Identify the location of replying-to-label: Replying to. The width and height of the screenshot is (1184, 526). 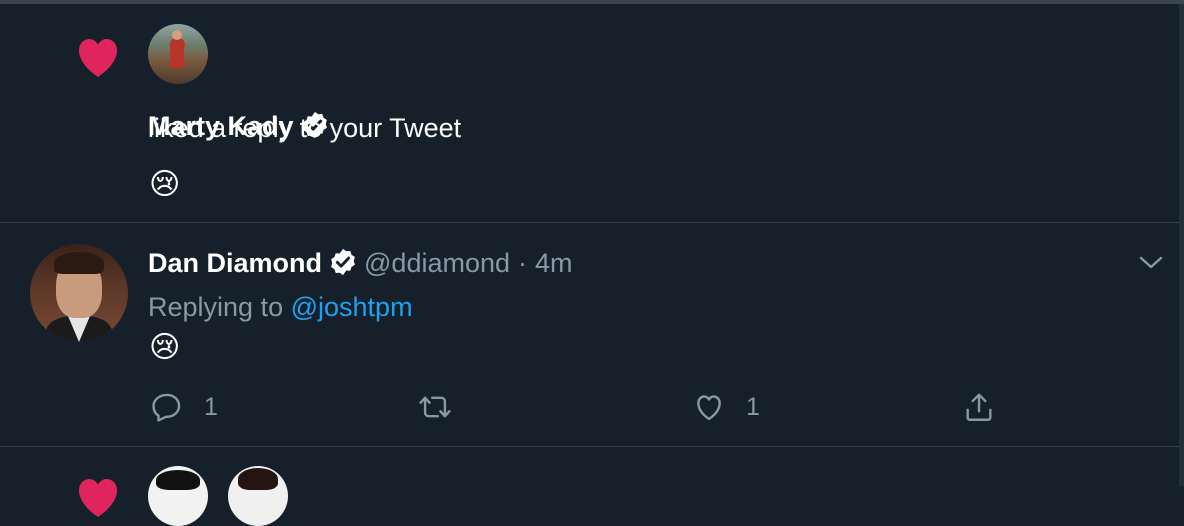
(216, 307).